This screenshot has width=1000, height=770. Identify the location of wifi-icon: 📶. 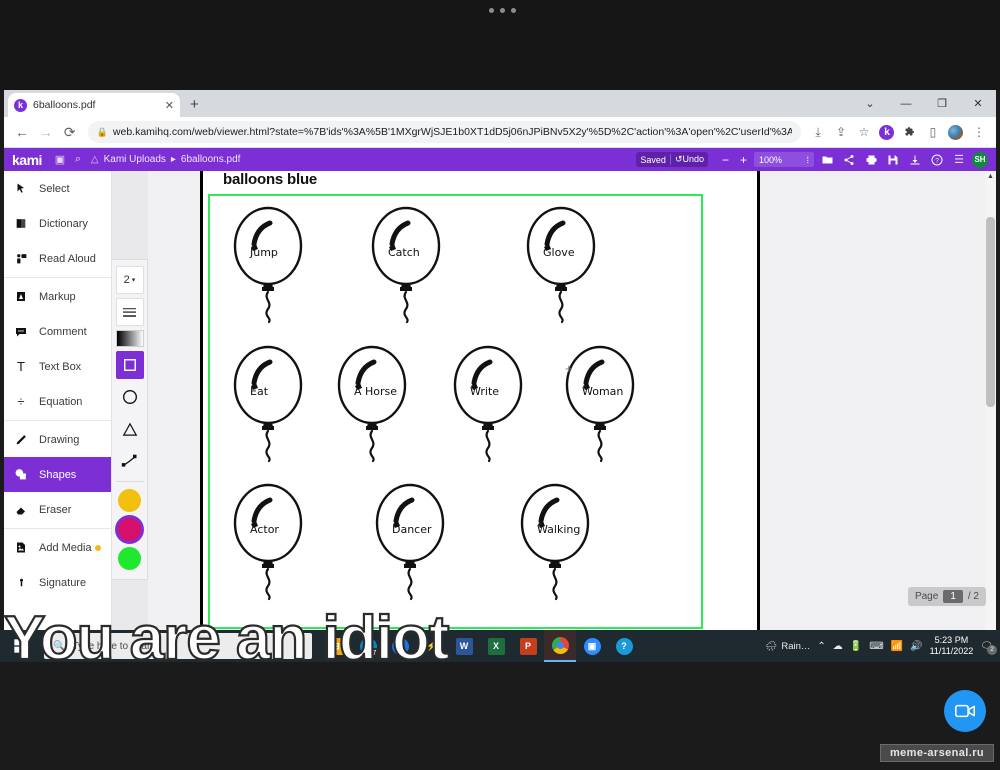
(897, 646).